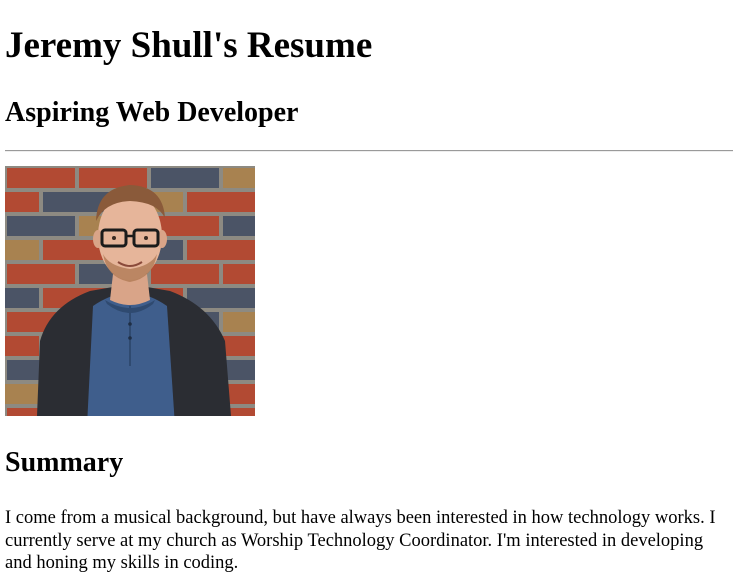  Describe the element at coordinates (369, 151) in the screenshot. I see `header-divider` at that location.